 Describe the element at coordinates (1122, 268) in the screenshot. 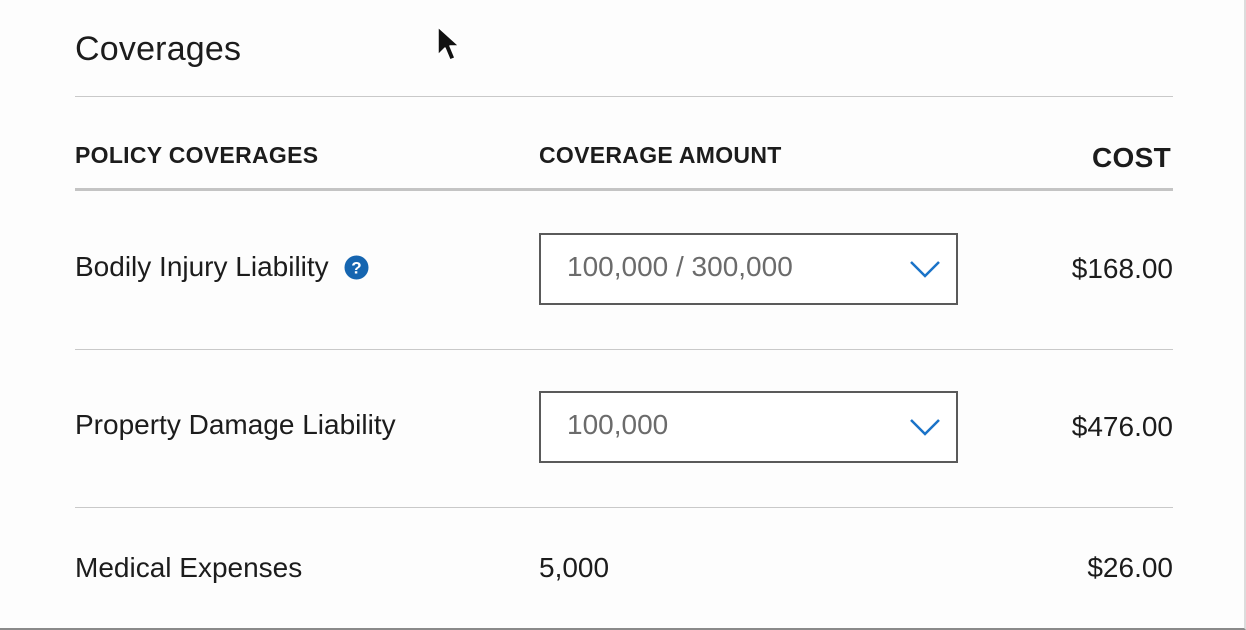

I see `coverage-cost: $168.00` at that location.